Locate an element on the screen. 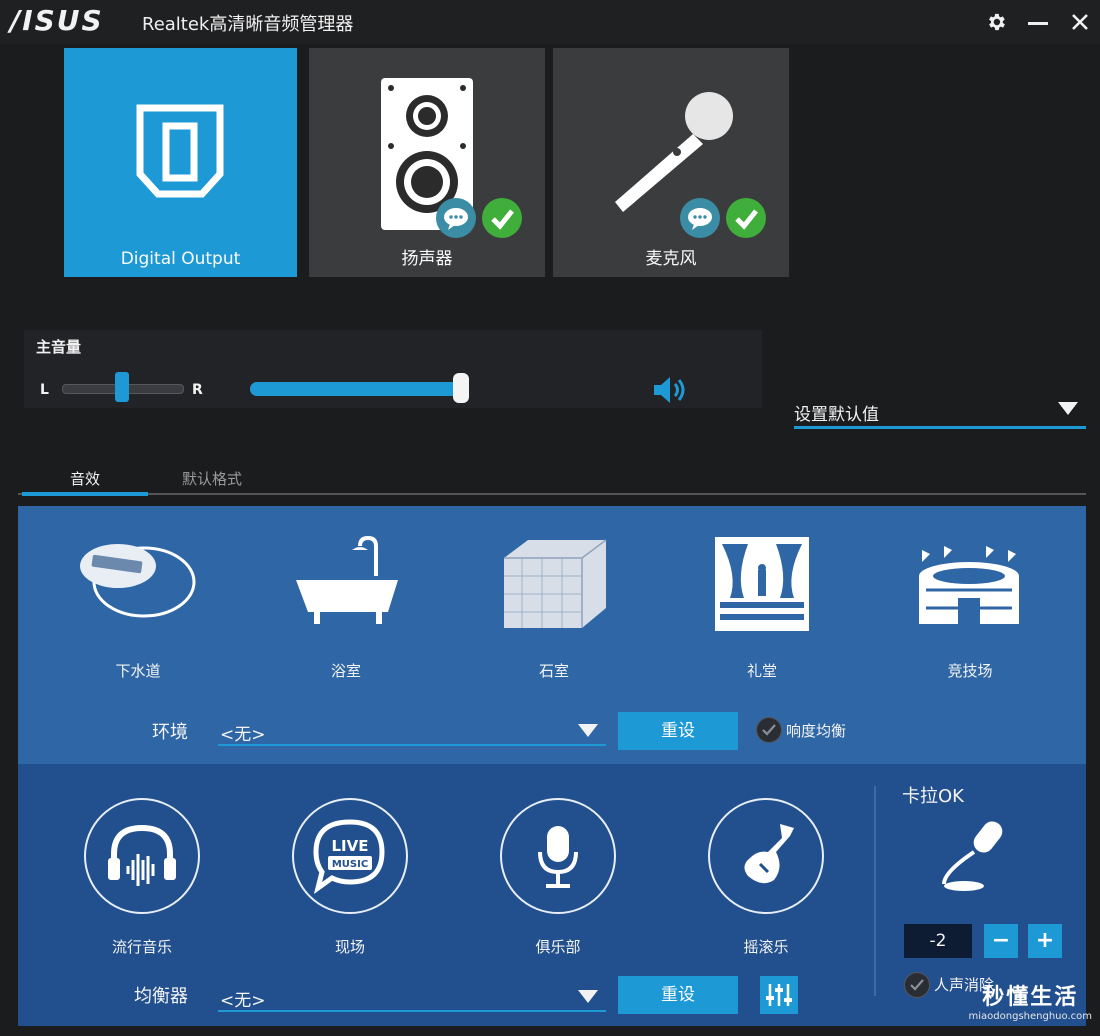 The image size is (1100, 1036). karaoke-microphone-icon is located at coordinates (972, 856).